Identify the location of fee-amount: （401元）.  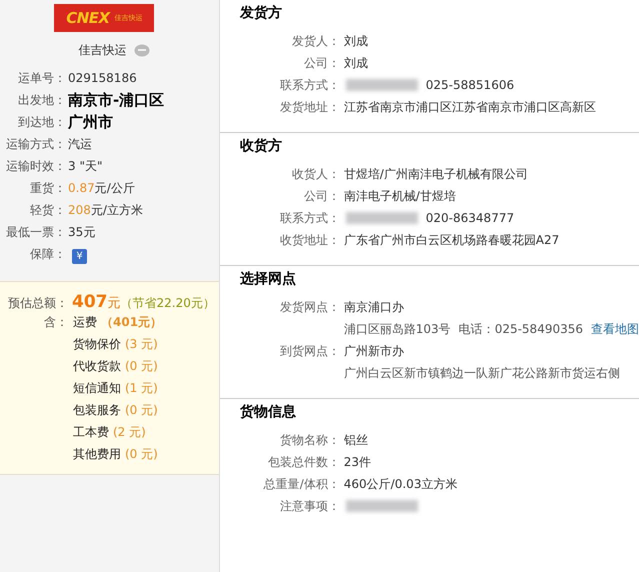
(131, 322).